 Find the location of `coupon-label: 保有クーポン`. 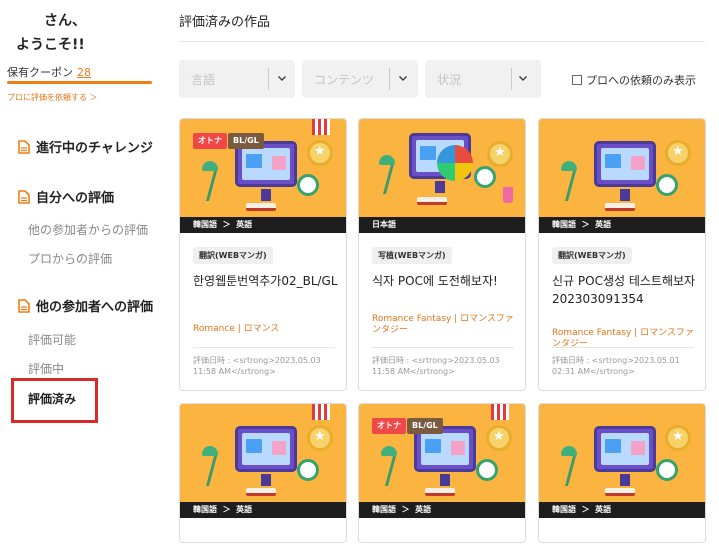

coupon-label: 保有クーポン is located at coordinates (40, 72).